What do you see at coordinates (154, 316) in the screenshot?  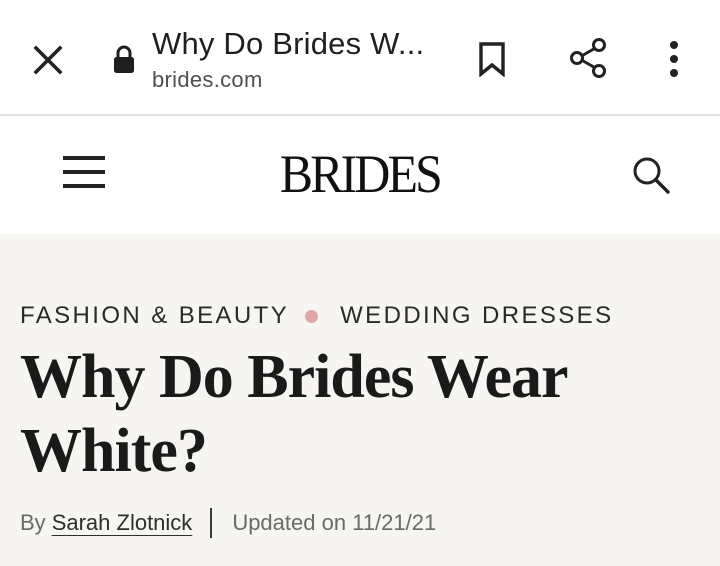 I see `breadcrumb-fashion-beauty: FASHION & BEAUTY` at bounding box center [154, 316].